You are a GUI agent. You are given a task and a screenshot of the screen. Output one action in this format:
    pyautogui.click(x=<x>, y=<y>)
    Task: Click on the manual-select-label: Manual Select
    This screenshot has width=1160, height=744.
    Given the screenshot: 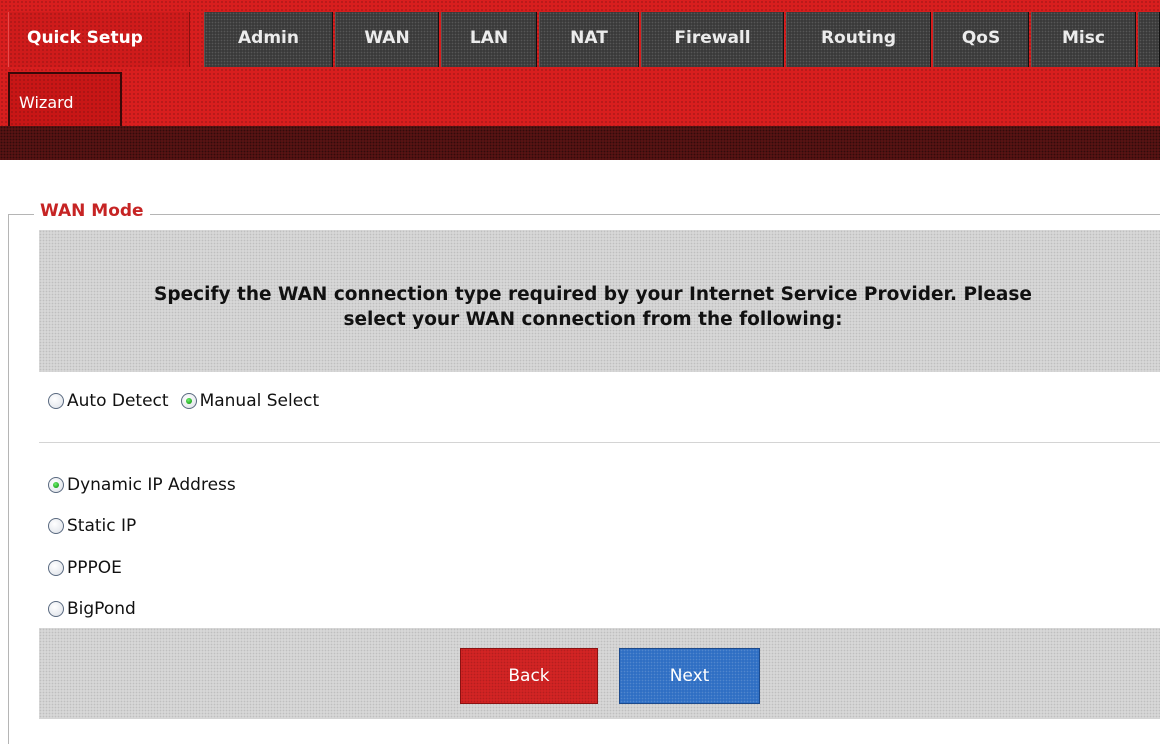 What is the action you would take?
    pyautogui.click(x=260, y=401)
    